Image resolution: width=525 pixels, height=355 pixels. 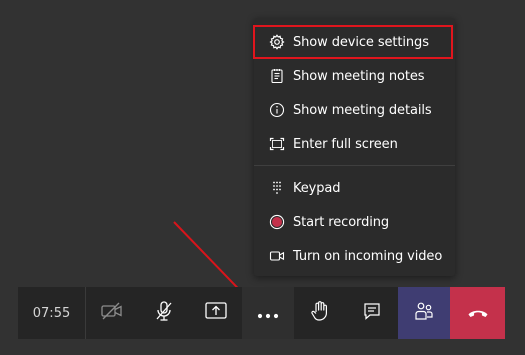 I want to click on hang-up-button, so click(x=477, y=313).